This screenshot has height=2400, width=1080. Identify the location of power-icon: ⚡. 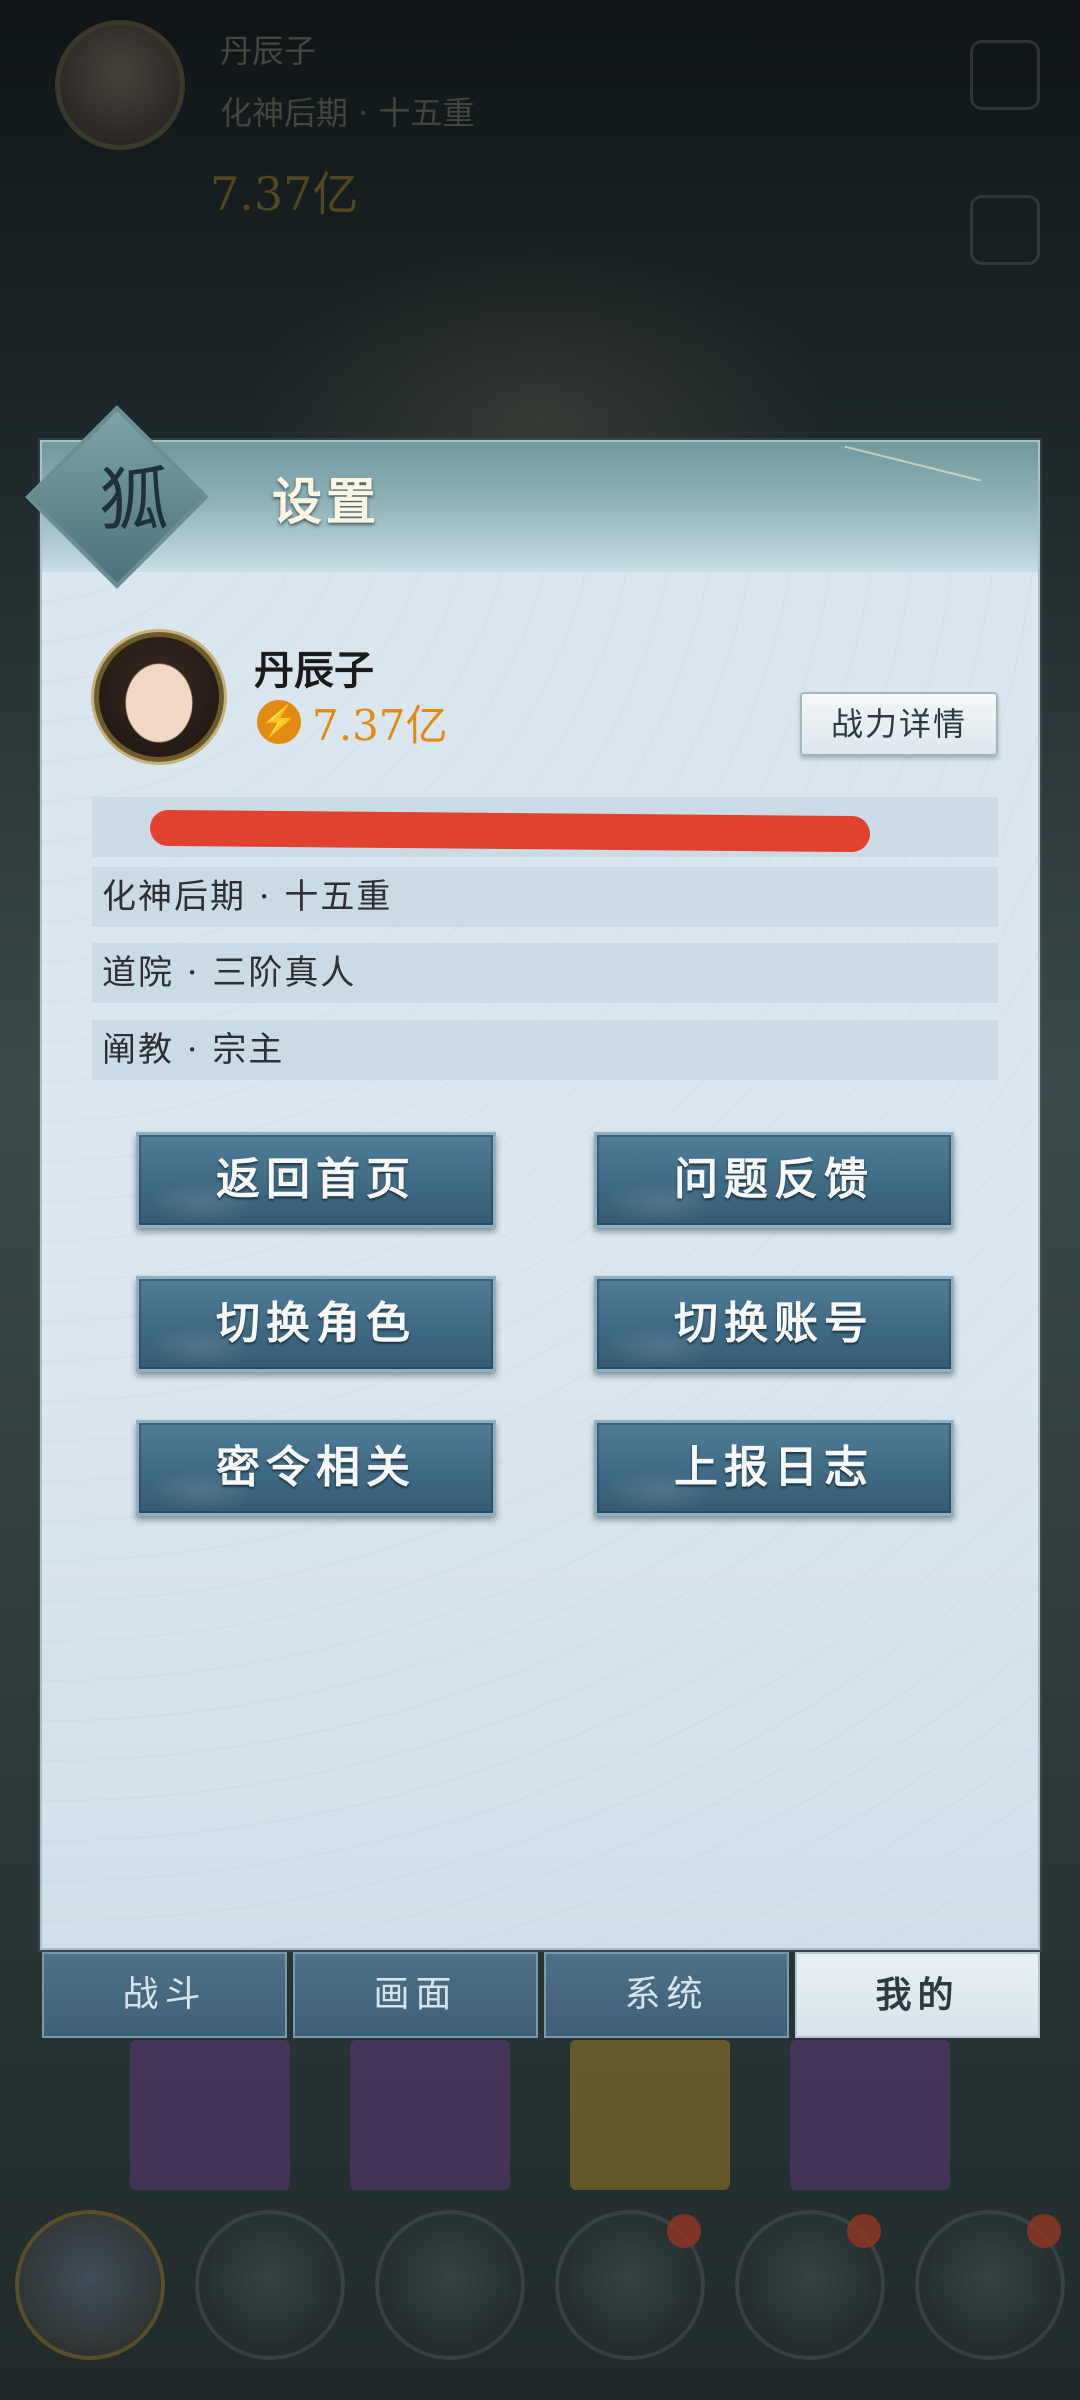
(279, 722).